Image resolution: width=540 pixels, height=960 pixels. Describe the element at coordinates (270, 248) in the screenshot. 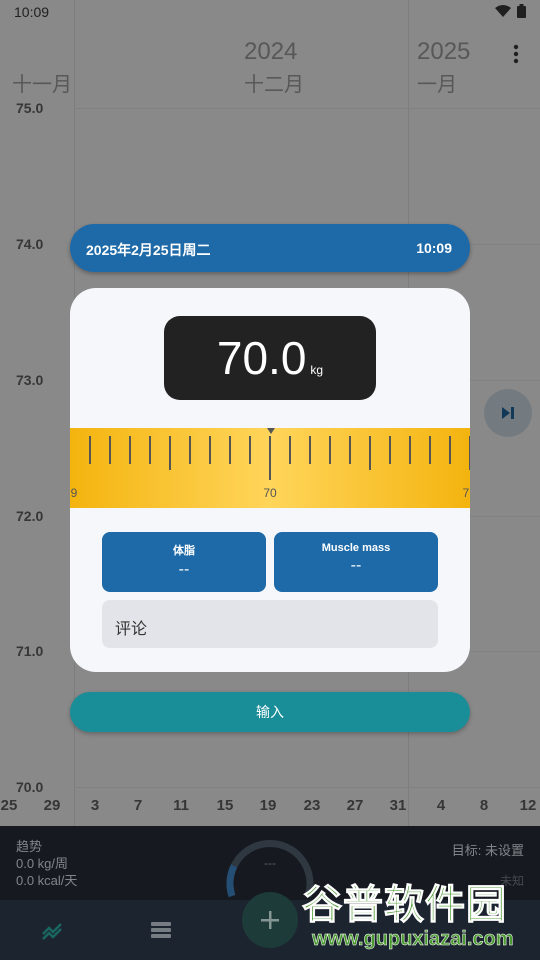

I see `date-time-bar: 2025年2月25日周二 10:09` at that location.